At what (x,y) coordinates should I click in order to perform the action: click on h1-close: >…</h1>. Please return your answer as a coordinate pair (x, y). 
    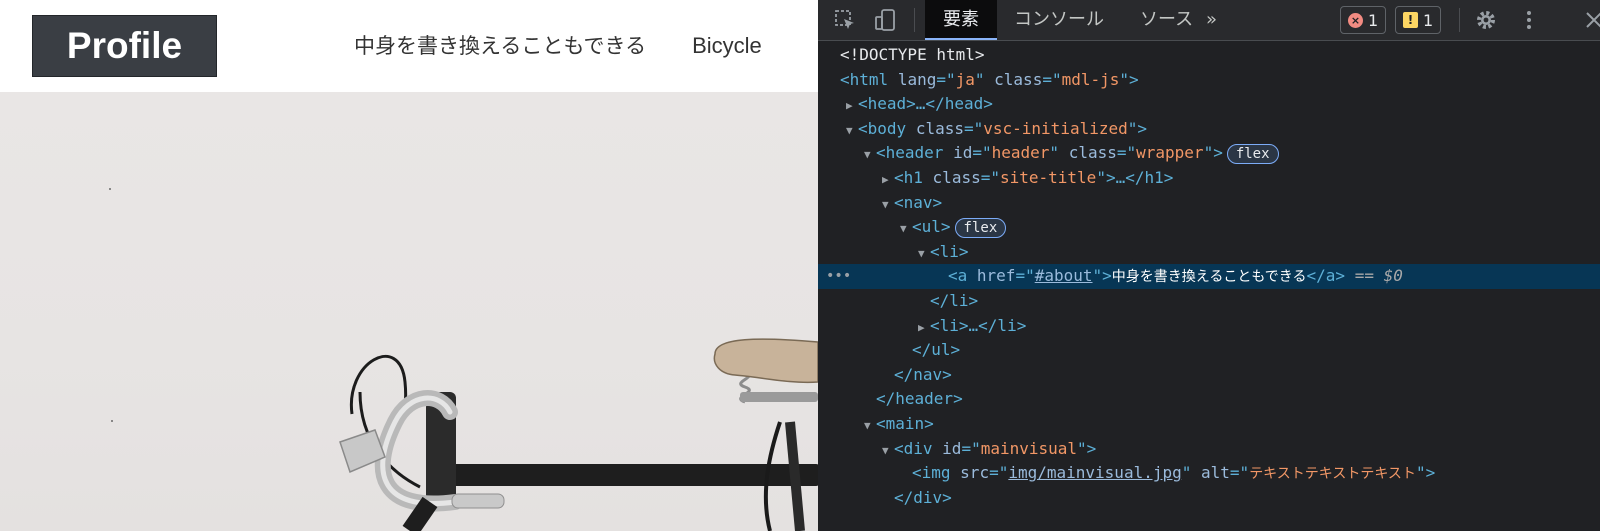
    Looking at the image, I should click on (1139, 177).